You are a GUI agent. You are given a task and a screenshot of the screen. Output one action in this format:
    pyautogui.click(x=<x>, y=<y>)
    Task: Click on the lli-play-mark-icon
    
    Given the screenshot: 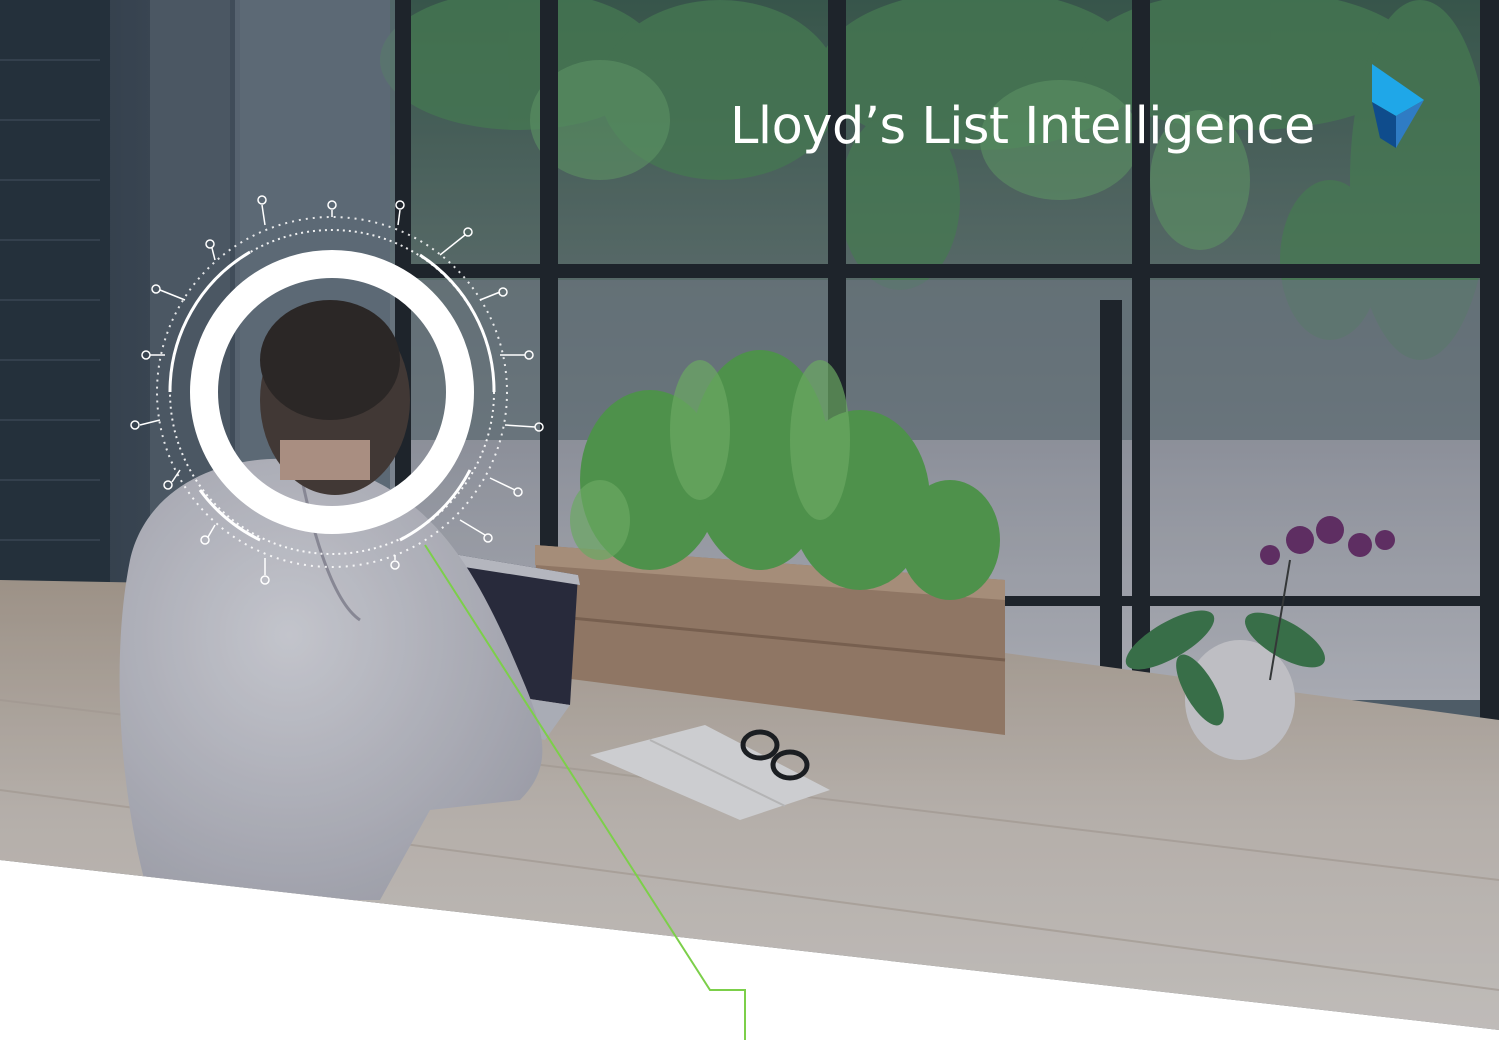 What is the action you would take?
    pyautogui.click(x=1398, y=106)
    